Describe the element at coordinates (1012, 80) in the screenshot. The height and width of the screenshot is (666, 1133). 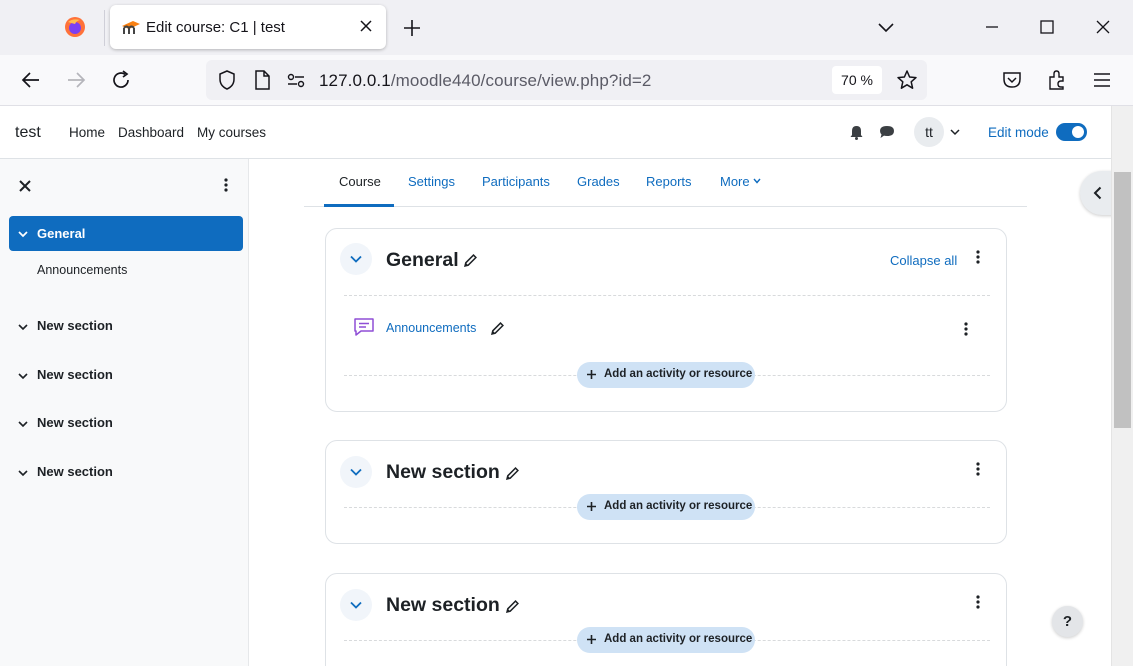
I see `pocket-icon` at that location.